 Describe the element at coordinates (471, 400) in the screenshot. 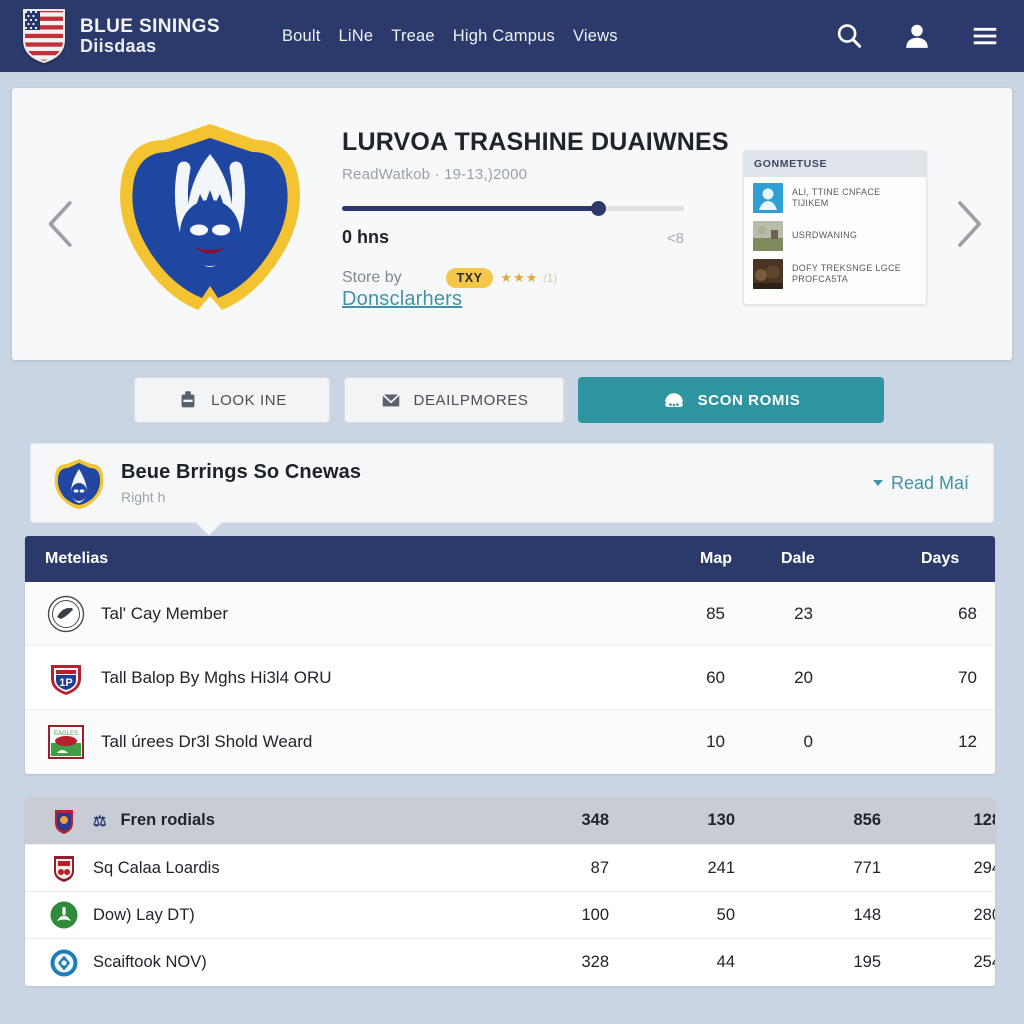

I see `deailpmores-label: DEAILPMORES` at that location.